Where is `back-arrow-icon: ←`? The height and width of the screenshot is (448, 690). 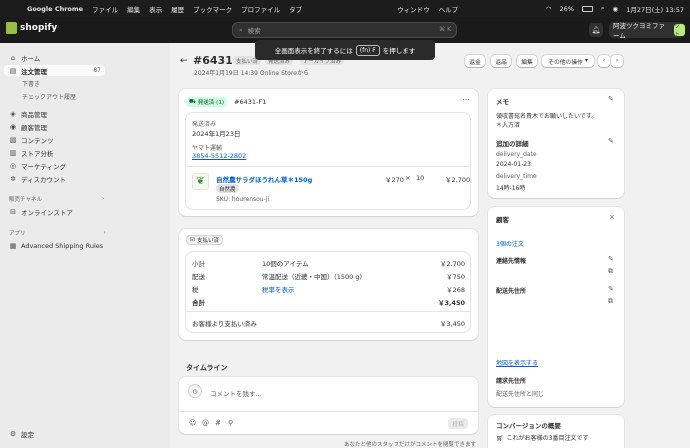
back-arrow-icon: ← is located at coordinates (184, 61).